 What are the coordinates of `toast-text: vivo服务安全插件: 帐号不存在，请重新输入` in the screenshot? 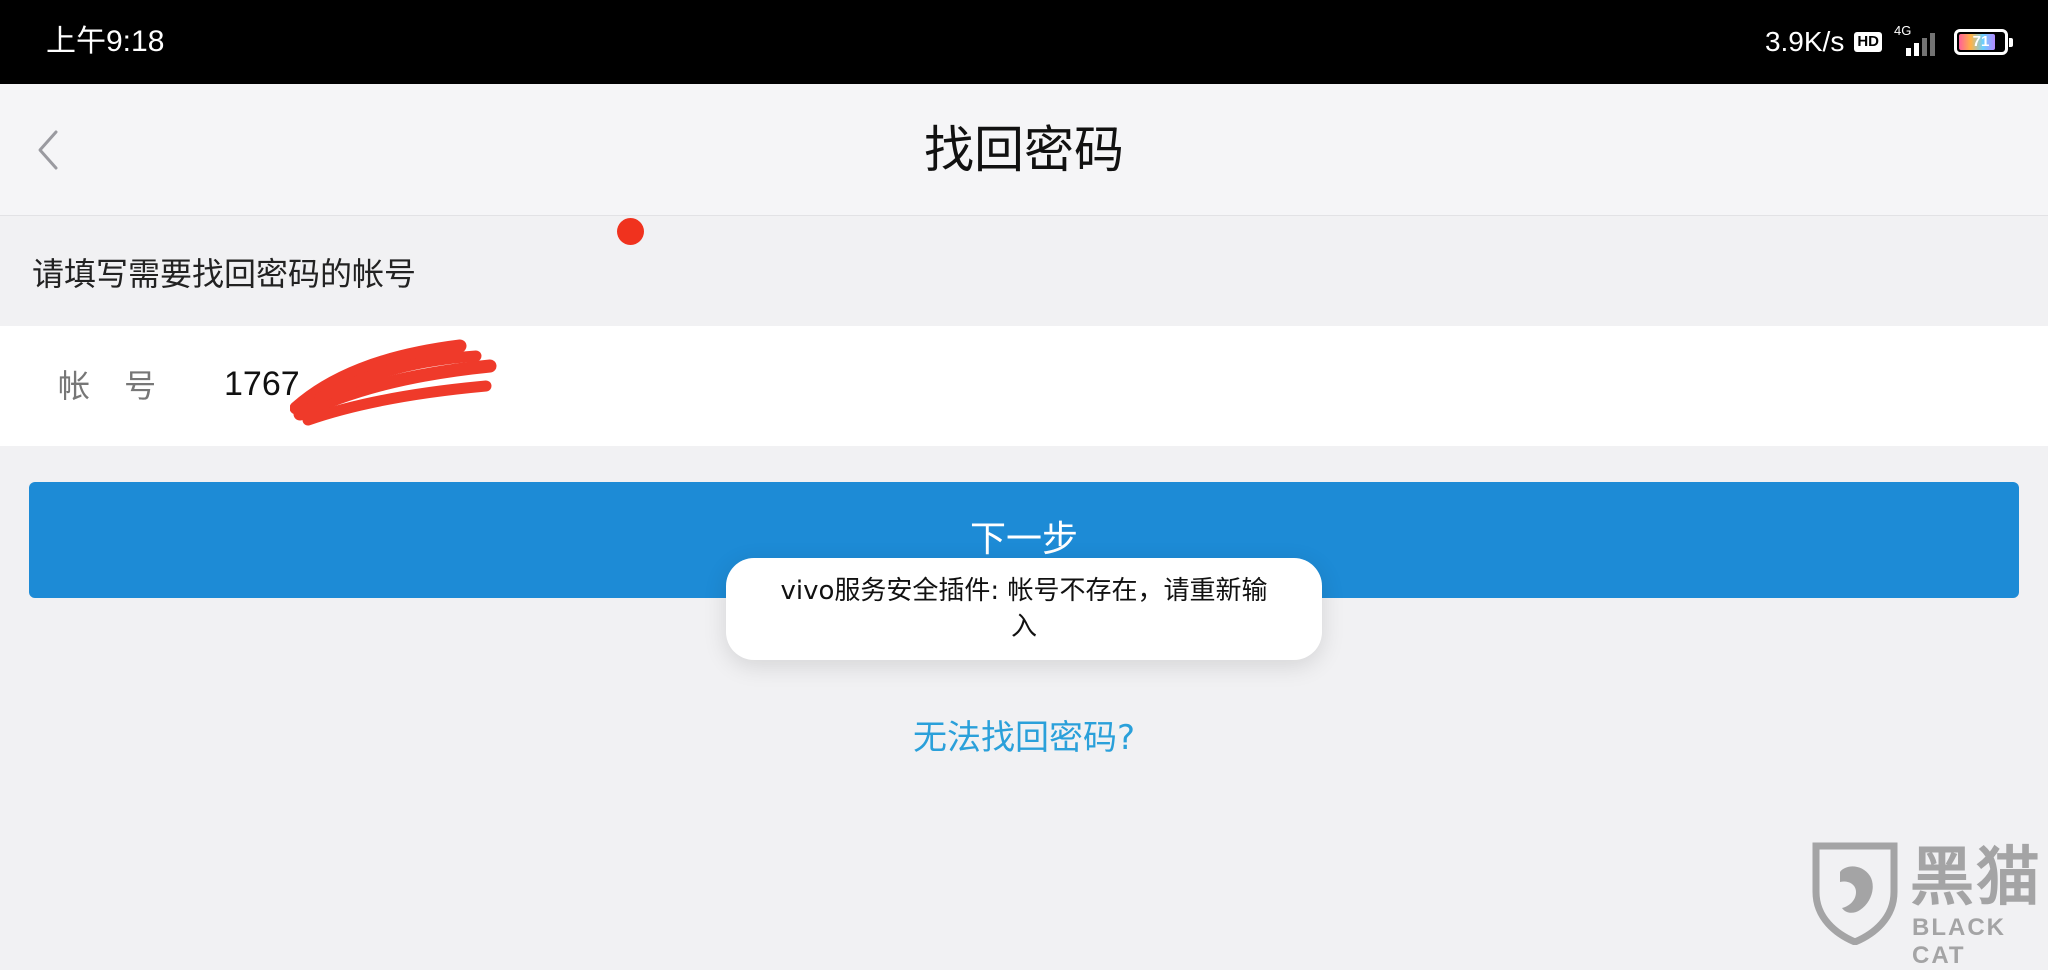 It's located at (1024, 609).